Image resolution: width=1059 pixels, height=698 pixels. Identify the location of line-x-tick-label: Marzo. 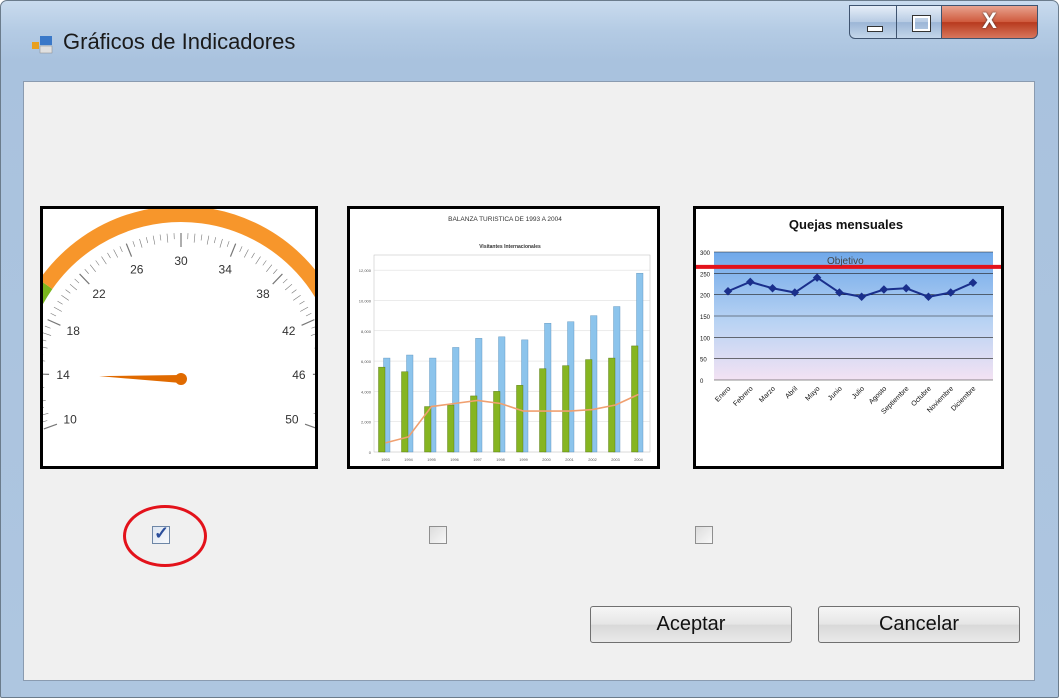
(767, 394).